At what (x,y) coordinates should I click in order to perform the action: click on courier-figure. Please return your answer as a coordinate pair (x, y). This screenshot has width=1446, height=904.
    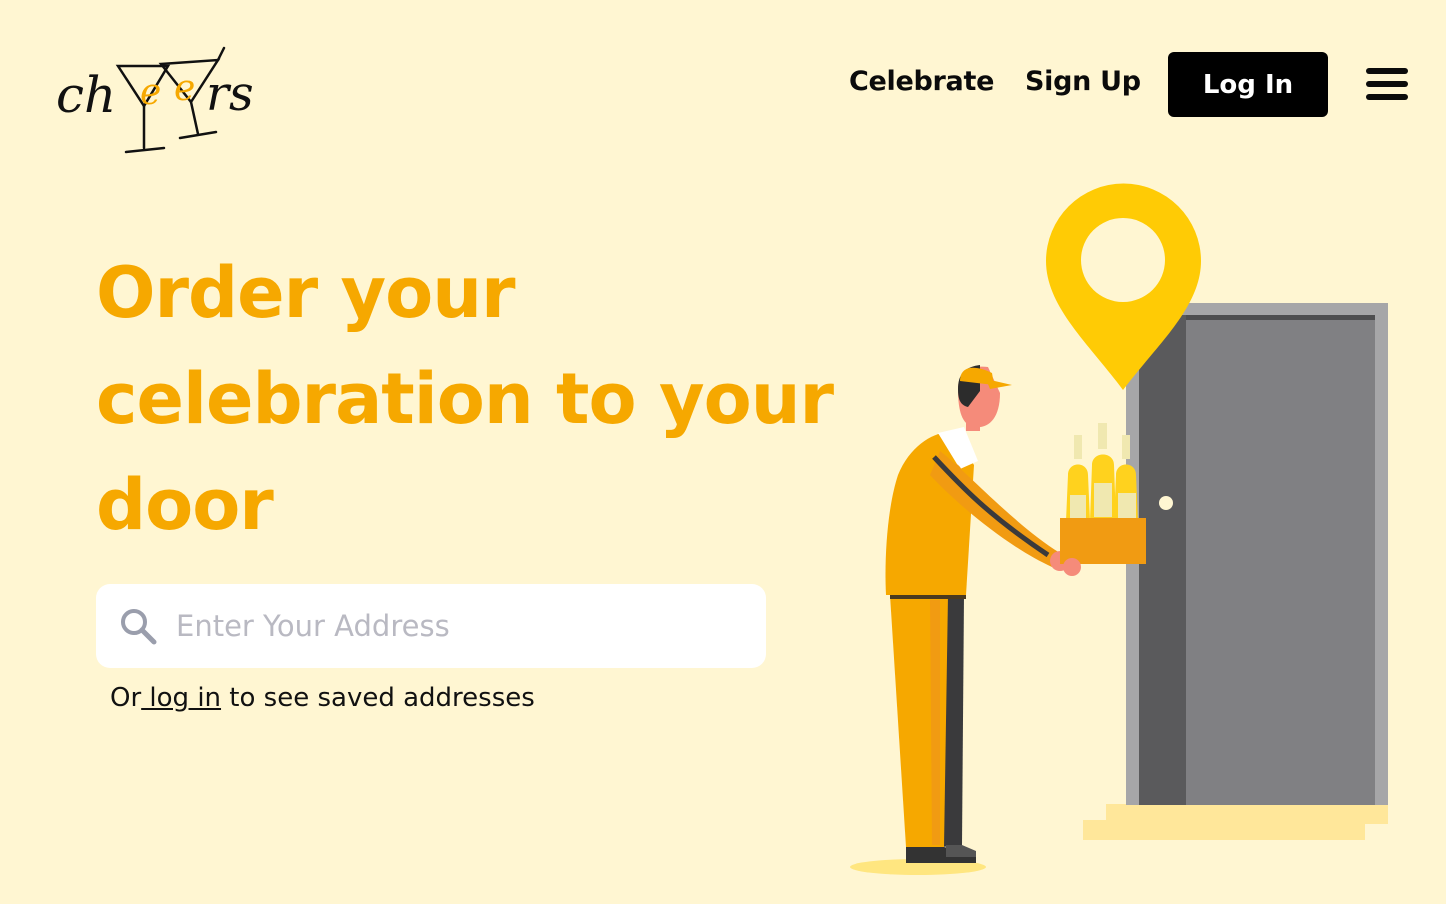
    Looking at the image, I should click on (977, 614).